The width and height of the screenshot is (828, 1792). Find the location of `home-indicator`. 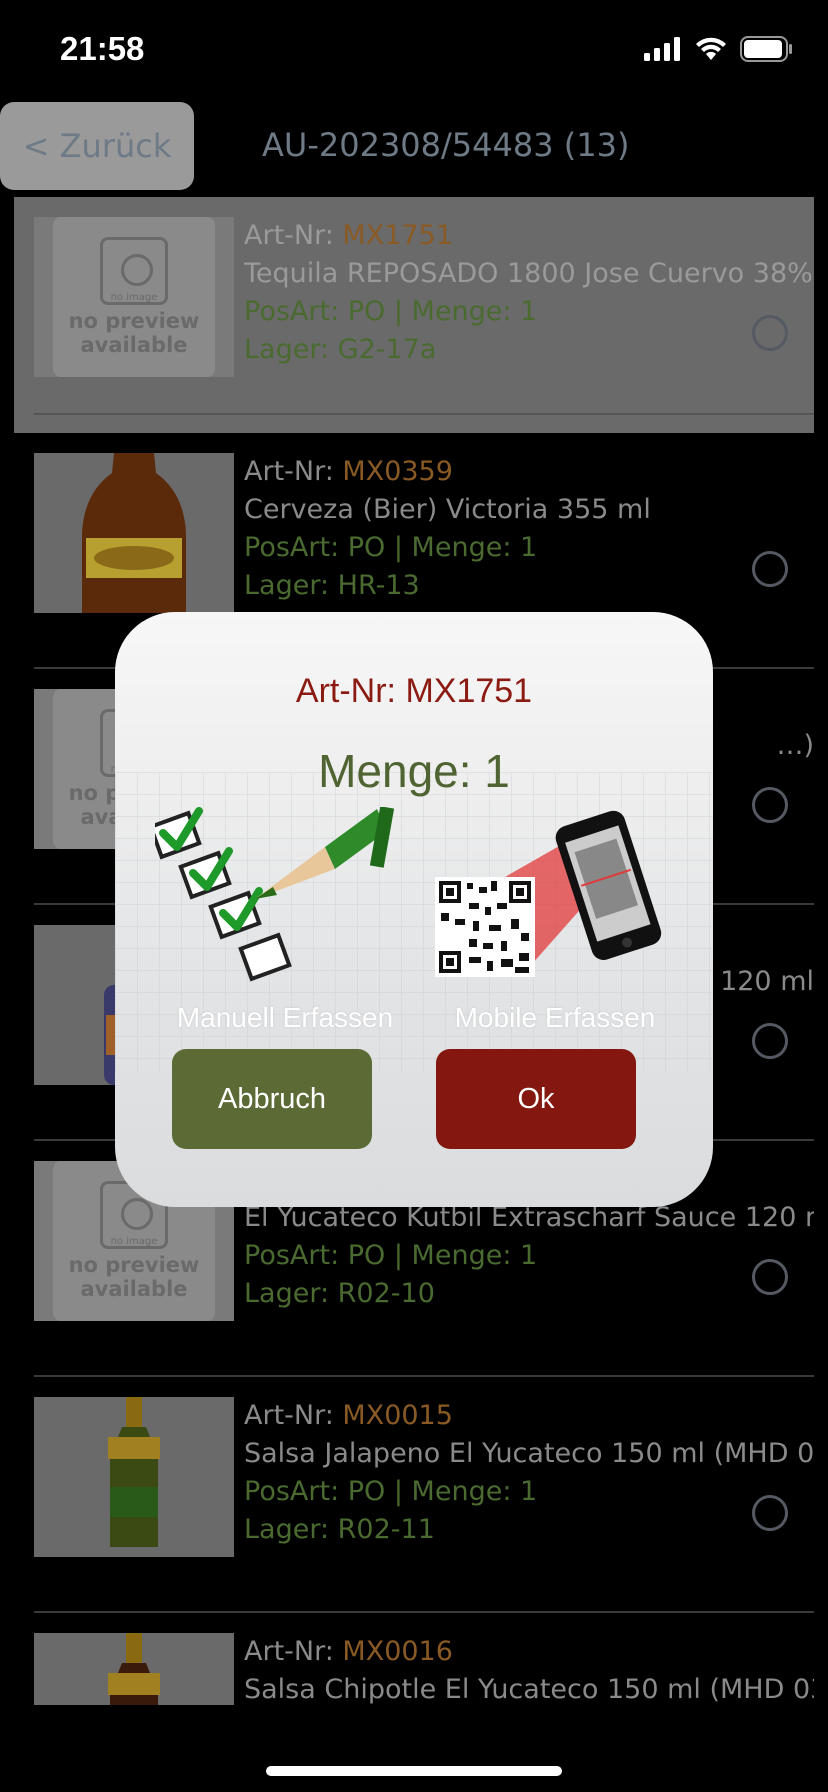

home-indicator is located at coordinates (414, 1771).